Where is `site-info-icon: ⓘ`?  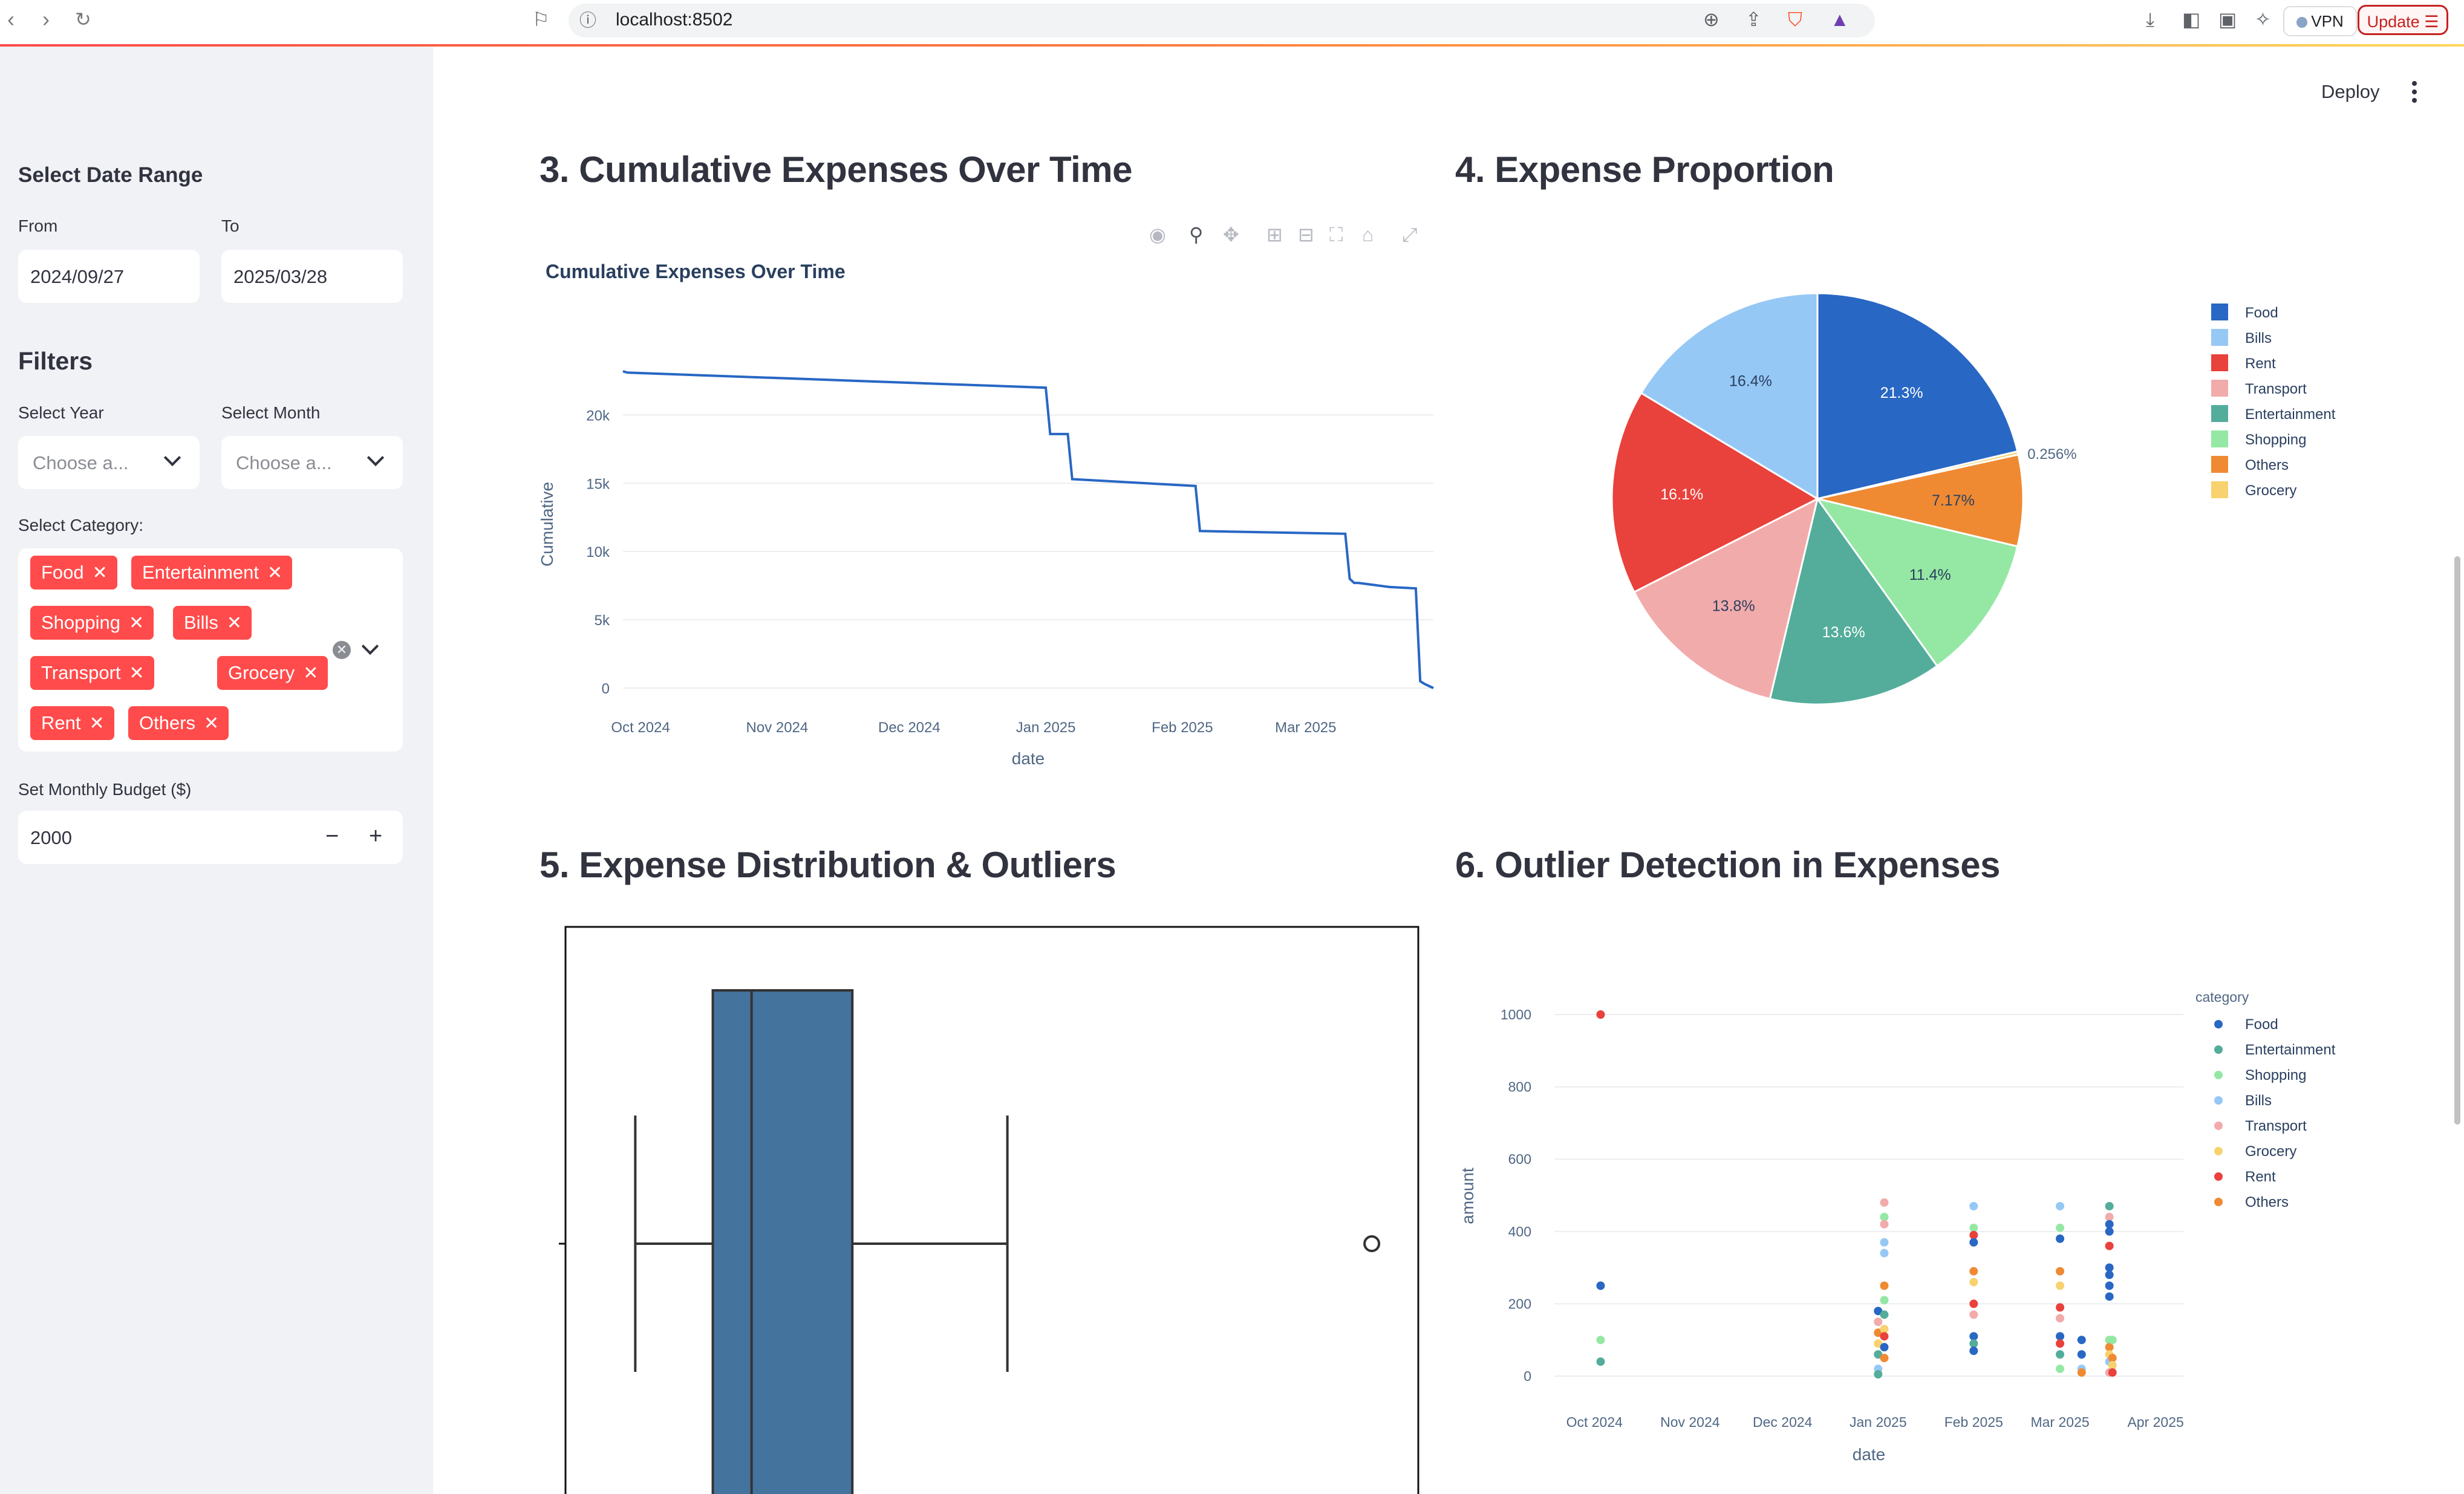 site-info-icon: ⓘ is located at coordinates (587, 20).